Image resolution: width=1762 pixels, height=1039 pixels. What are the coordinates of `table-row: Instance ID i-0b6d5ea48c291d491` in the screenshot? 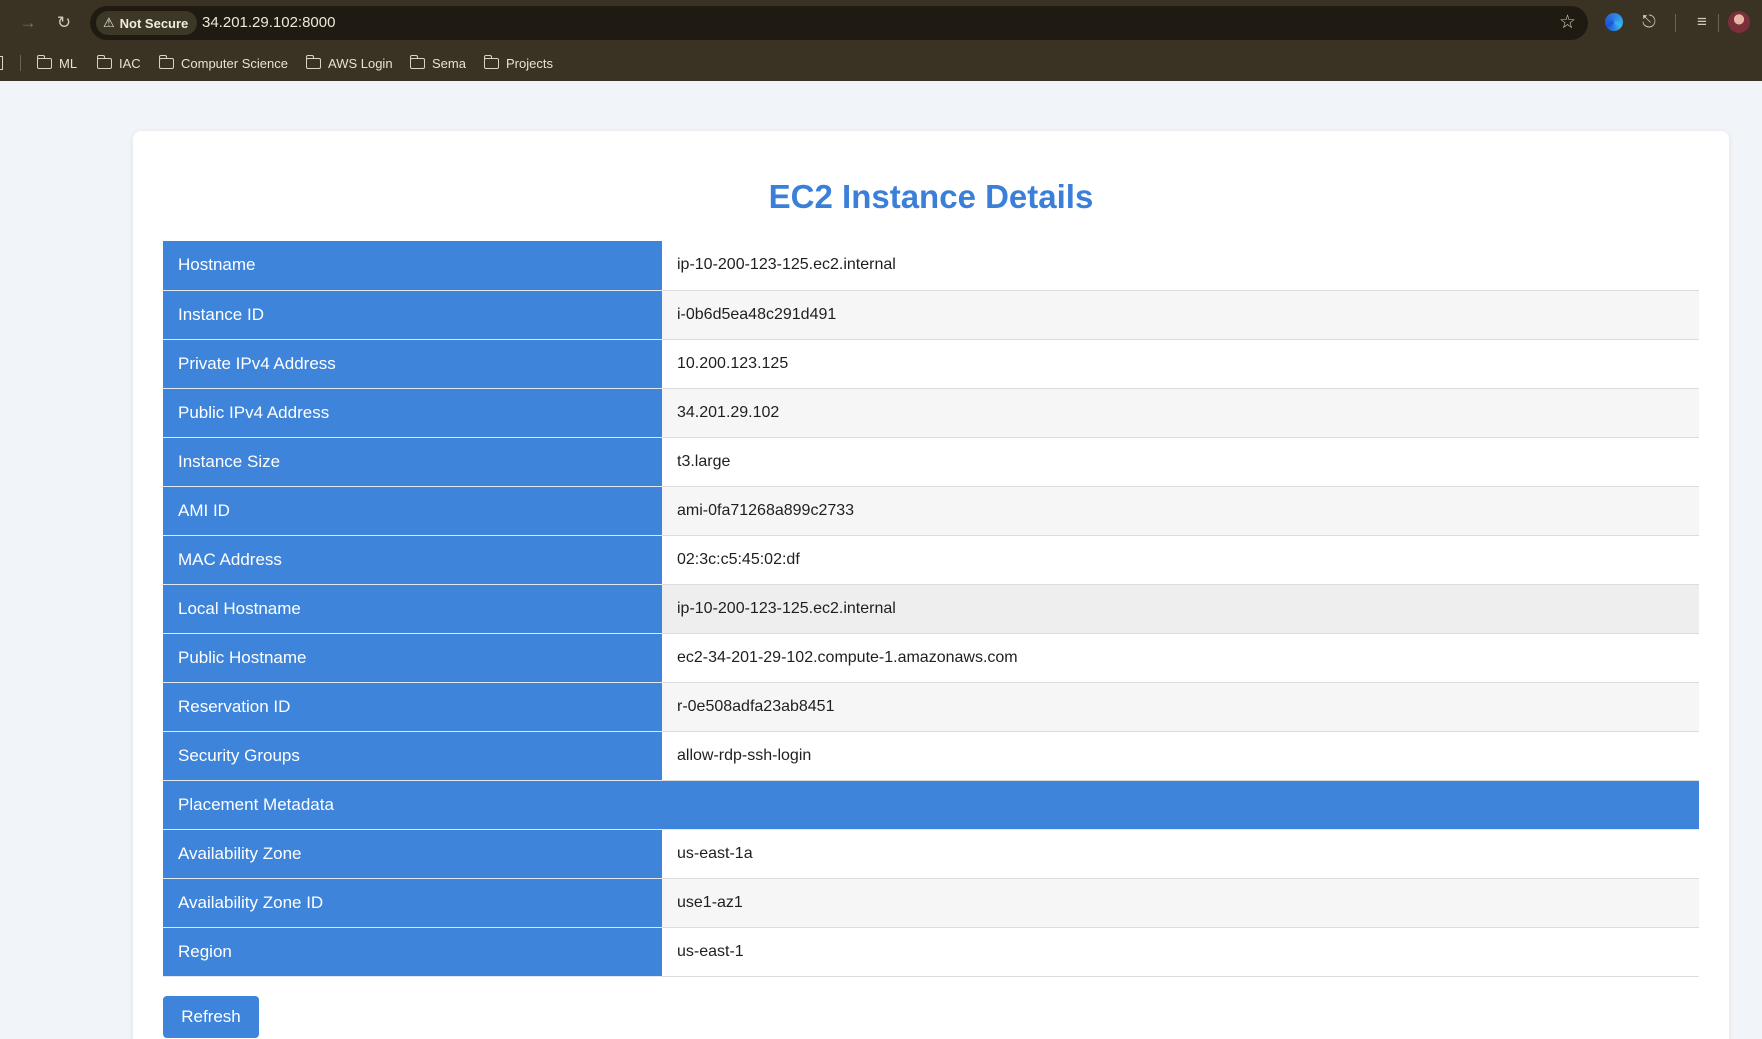 It's located at (931, 315).